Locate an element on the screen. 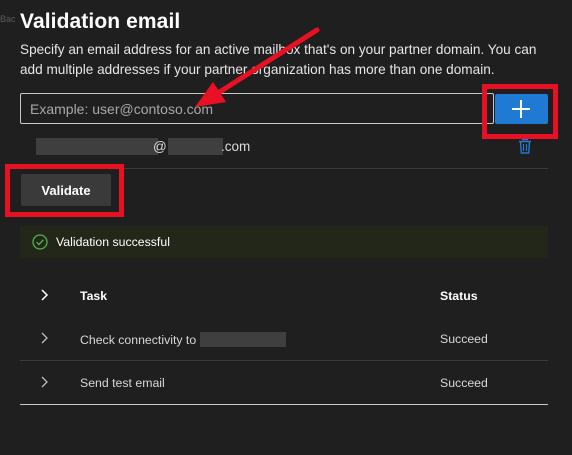 The image size is (572, 455). task-name-text: Check connectivity to is located at coordinates (138, 340).